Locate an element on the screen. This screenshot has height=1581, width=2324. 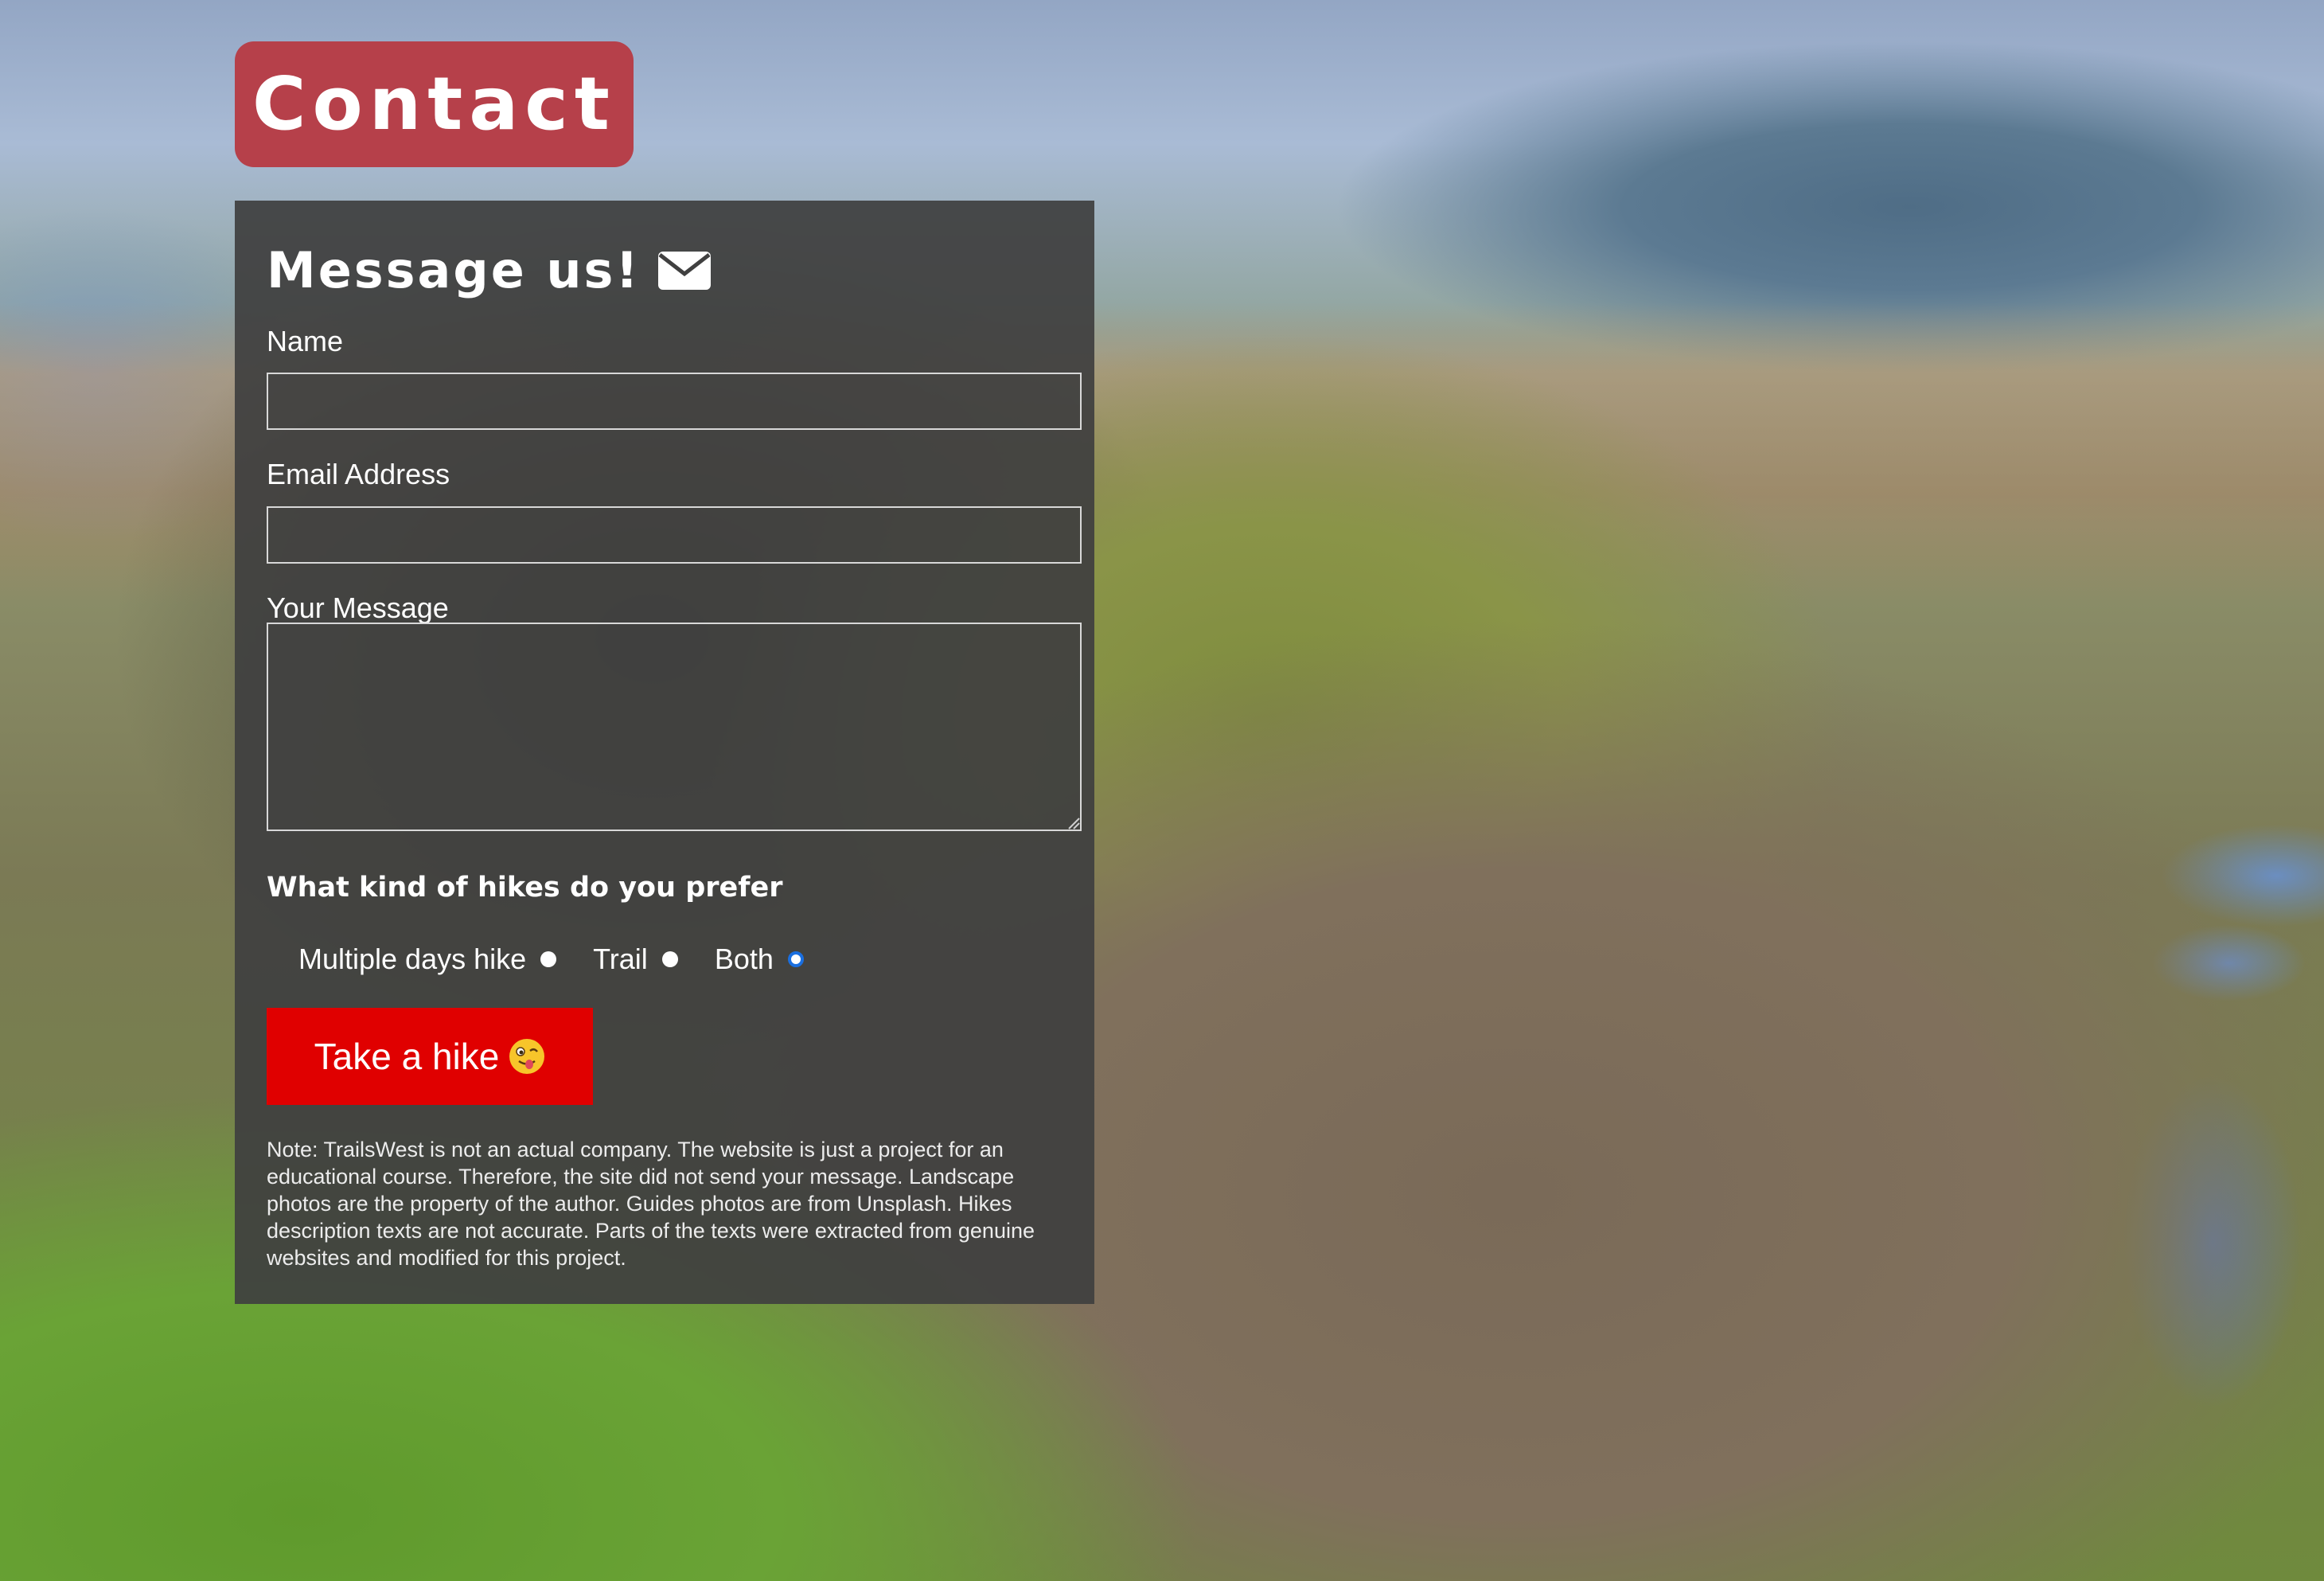
page-title: Contact is located at coordinates (434, 104).